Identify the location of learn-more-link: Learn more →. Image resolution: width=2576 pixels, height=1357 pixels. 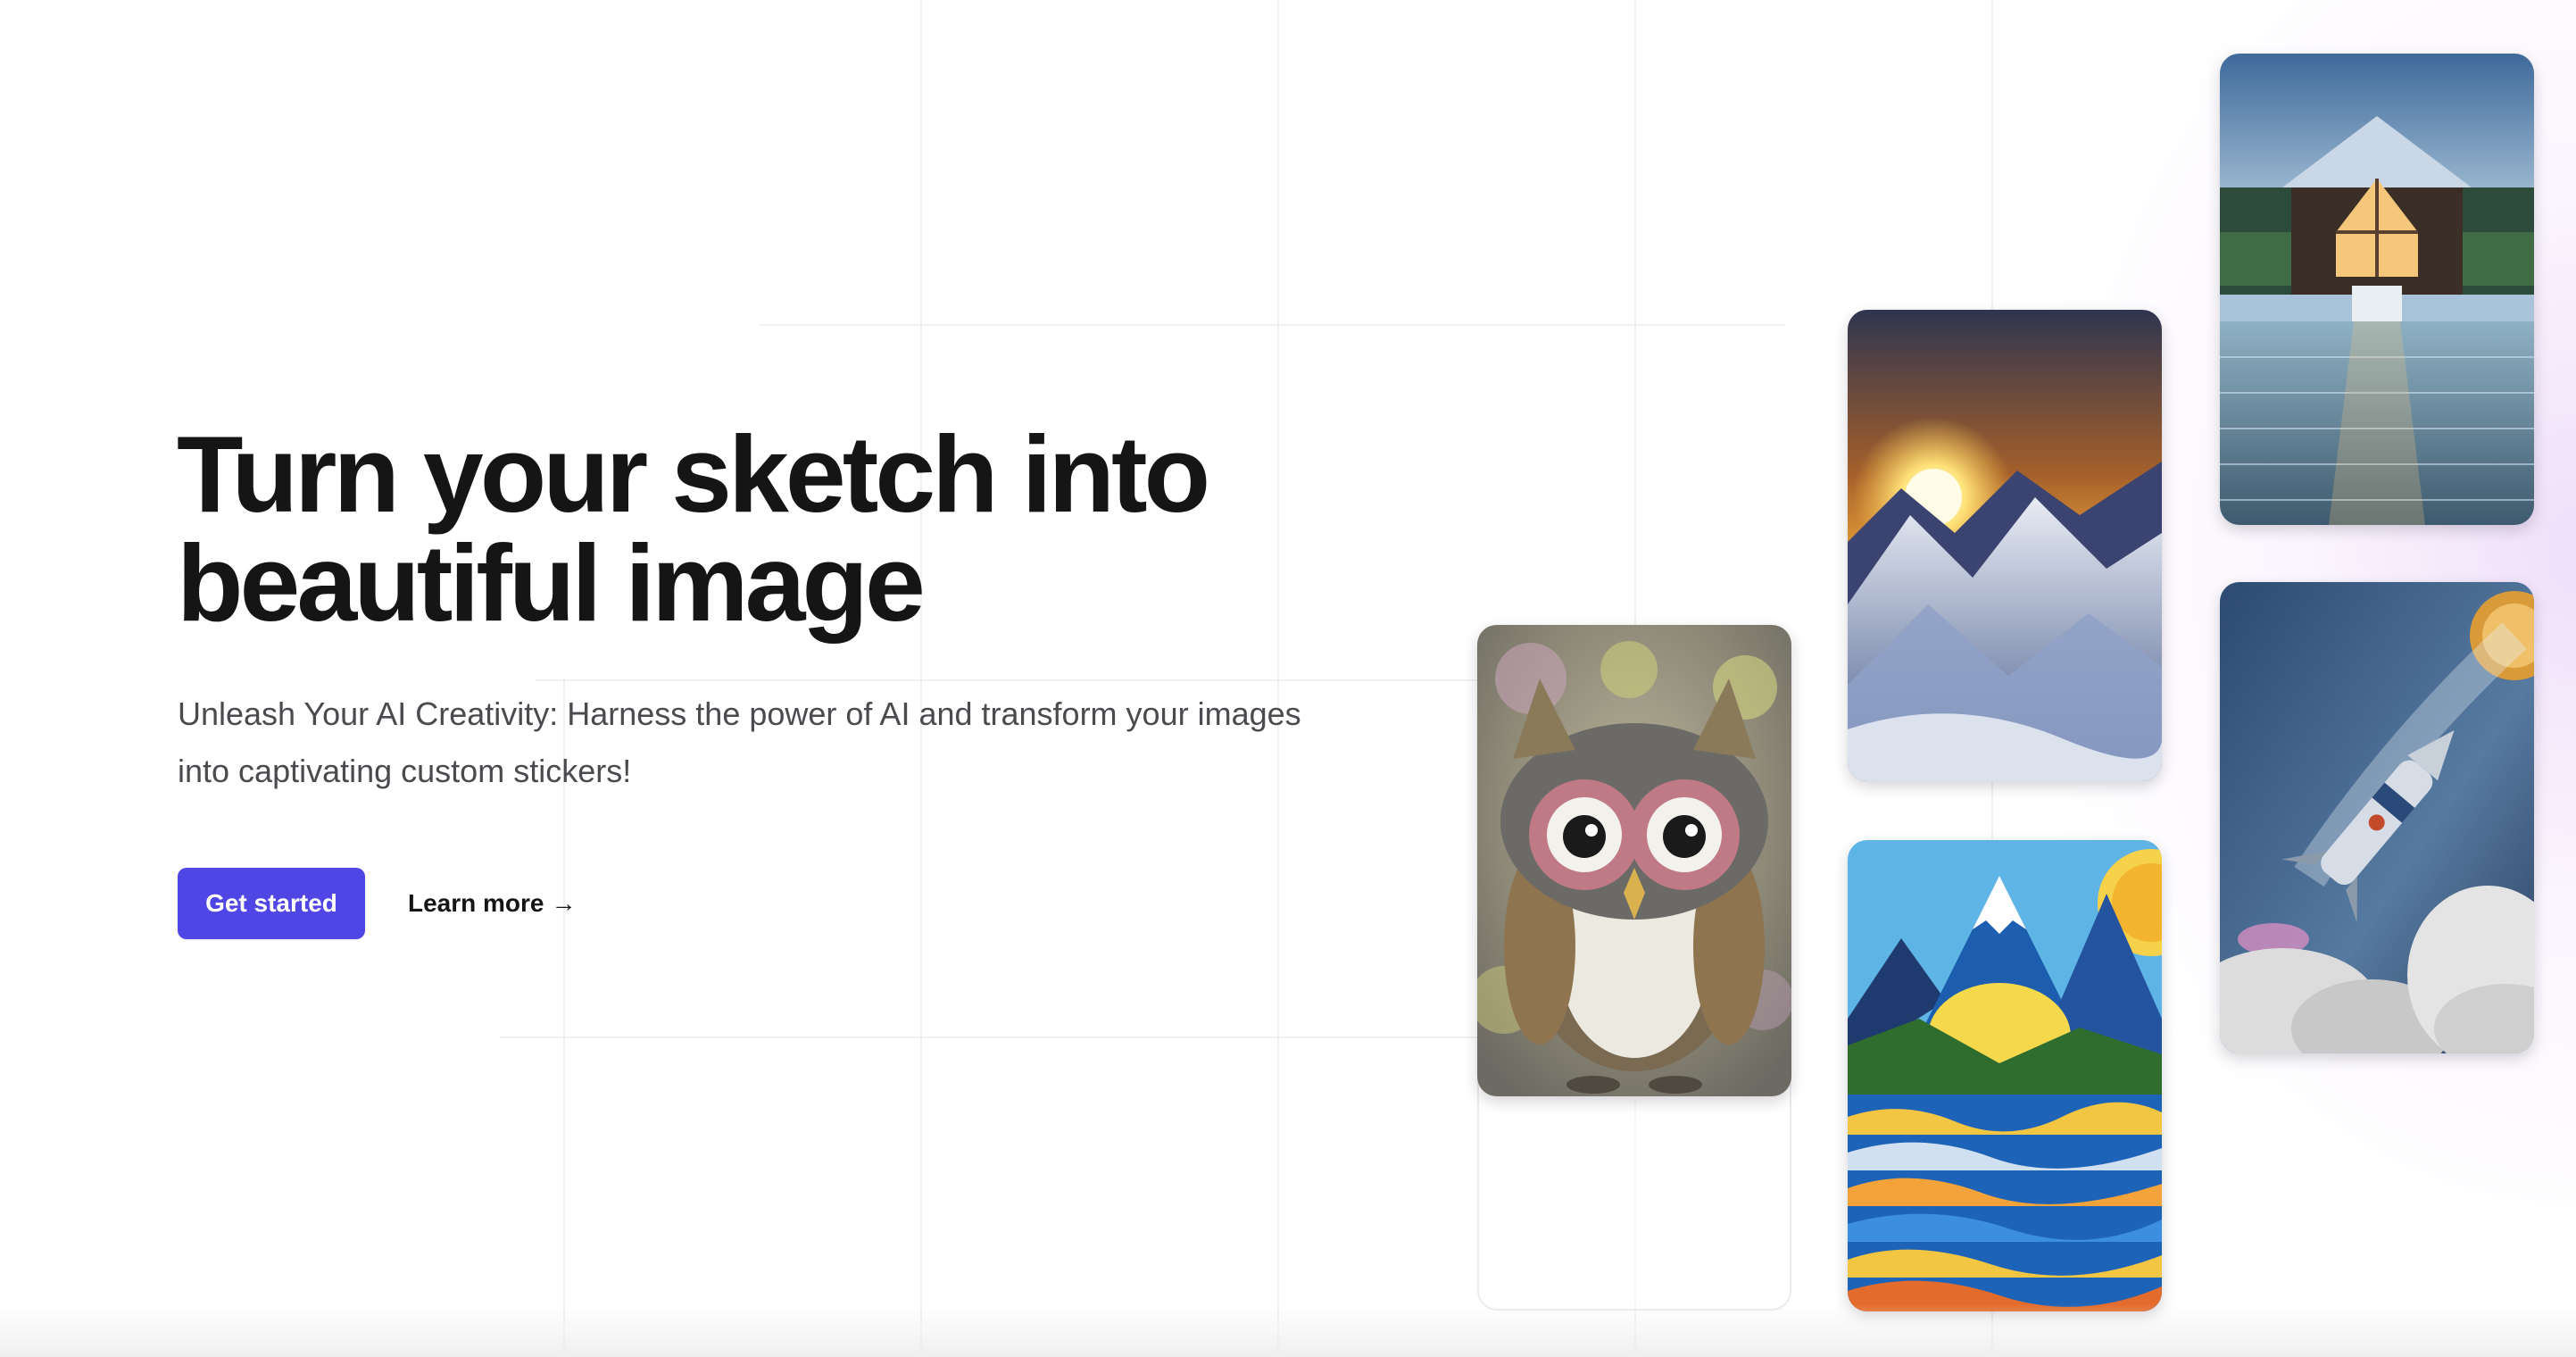
(493, 903).